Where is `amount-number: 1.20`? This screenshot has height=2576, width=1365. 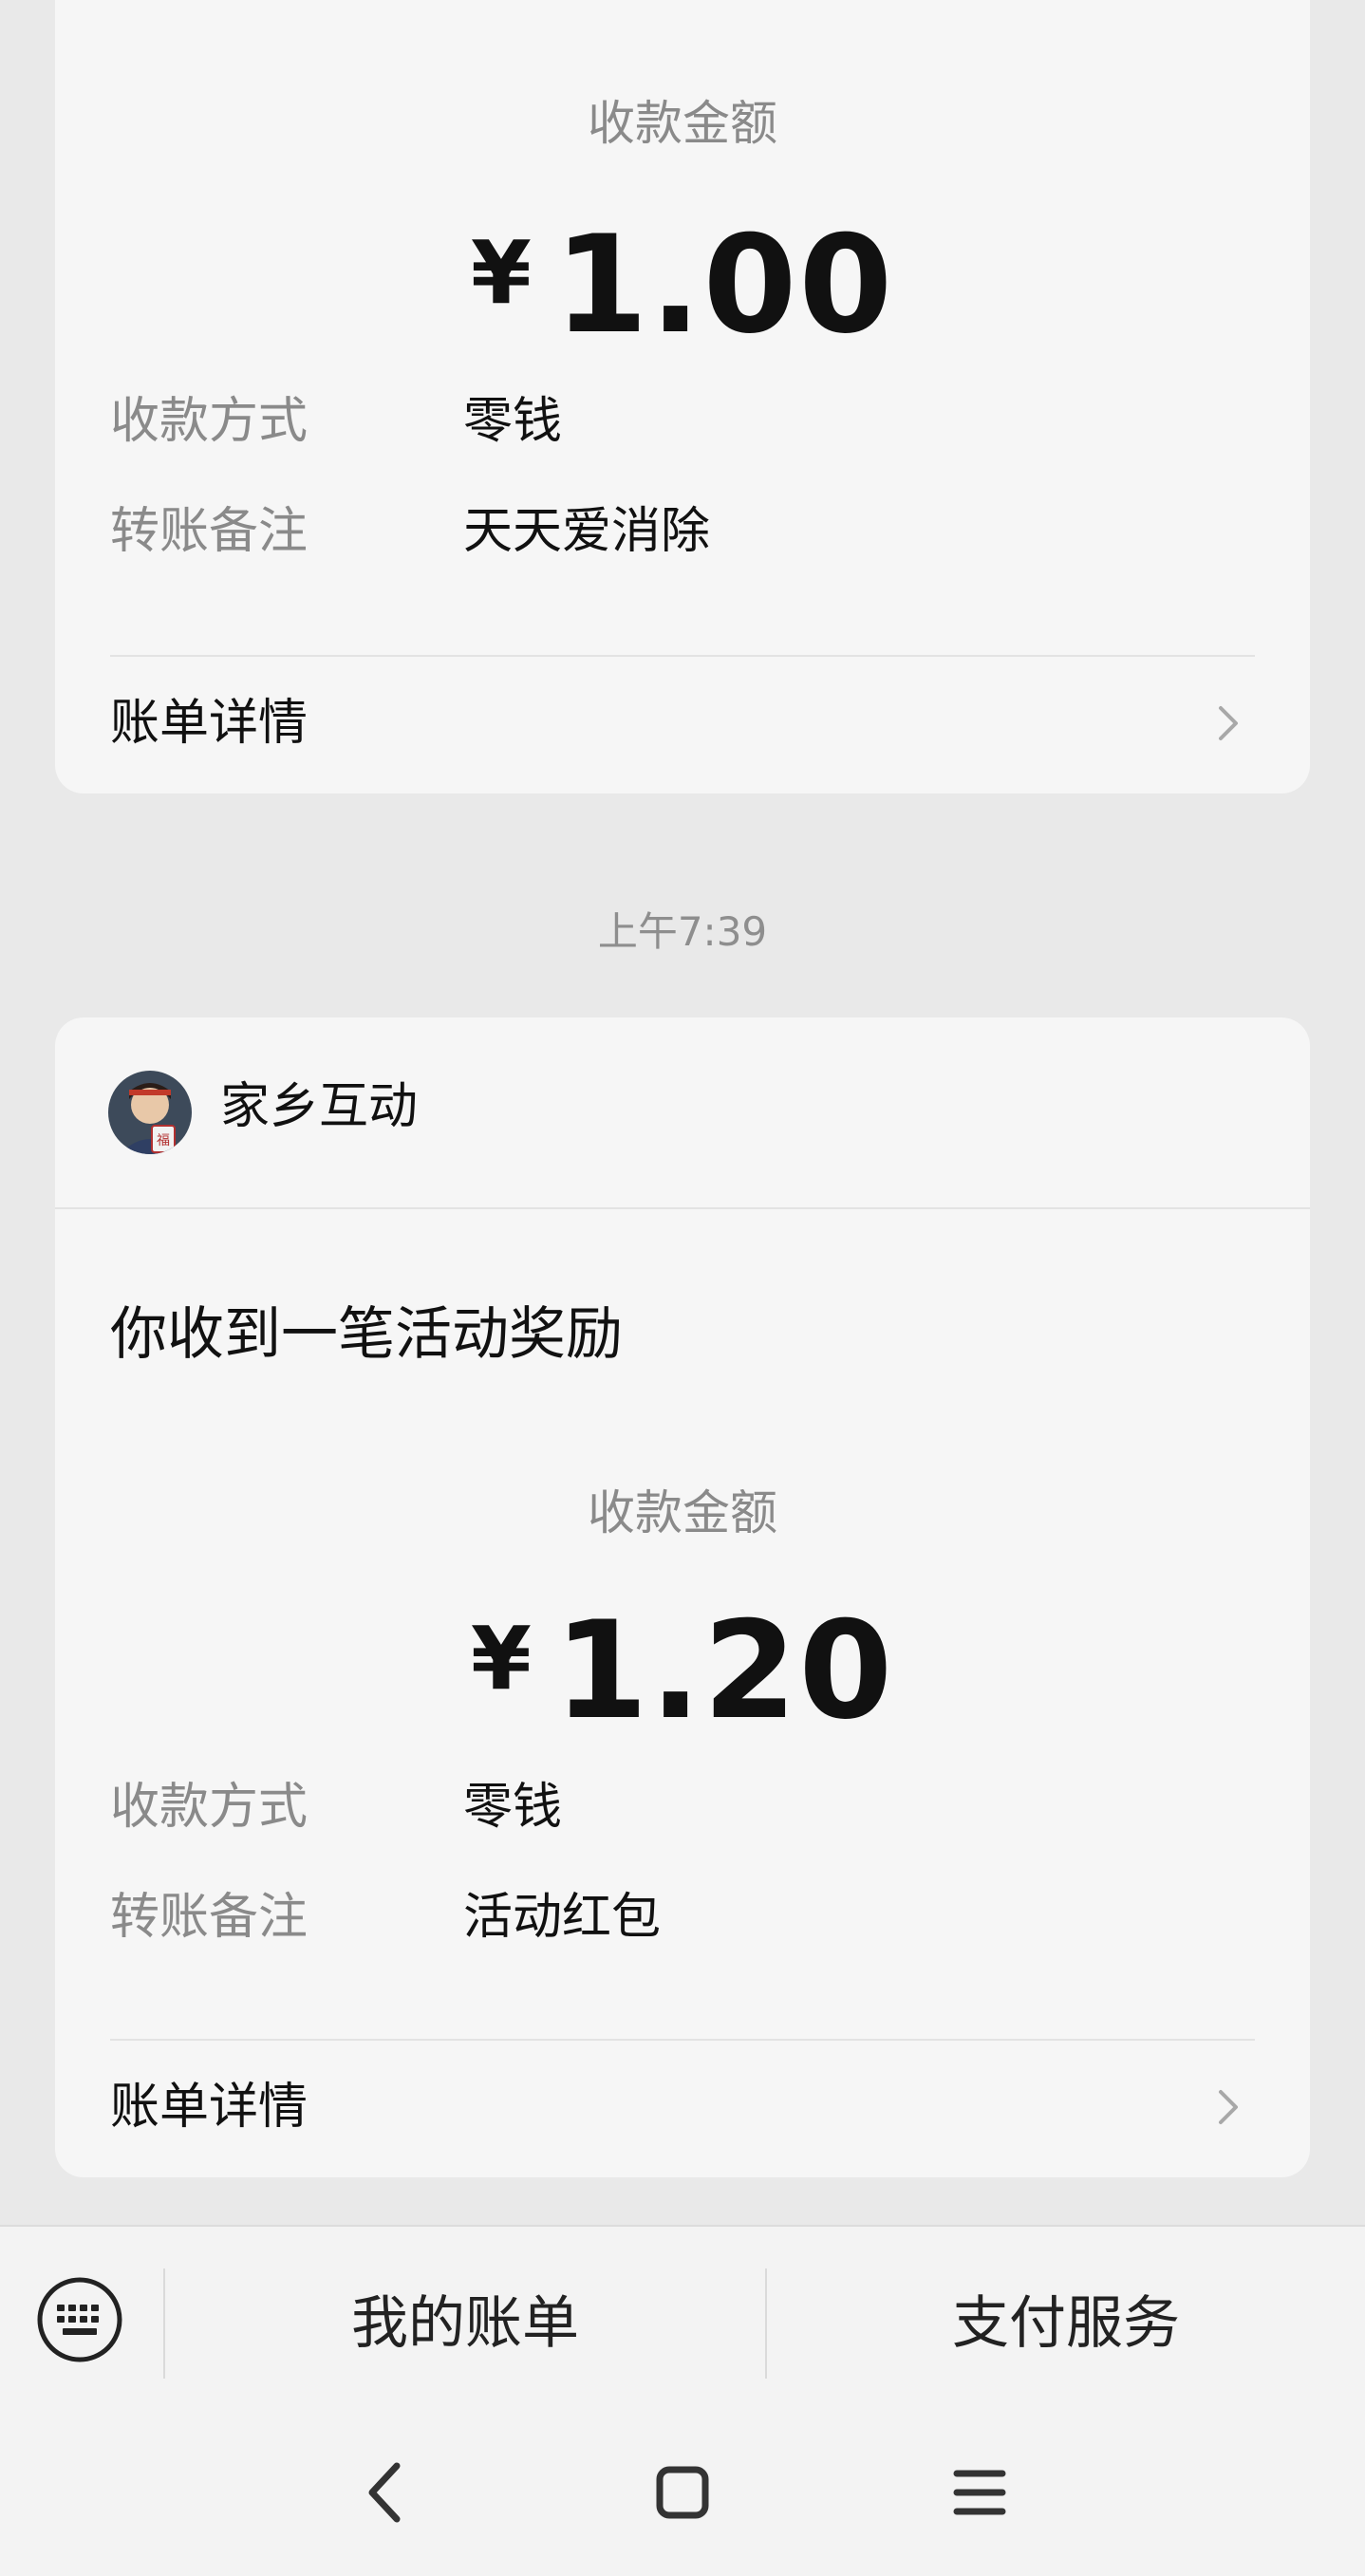
amount-number: 1.20 is located at coordinates (724, 1671).